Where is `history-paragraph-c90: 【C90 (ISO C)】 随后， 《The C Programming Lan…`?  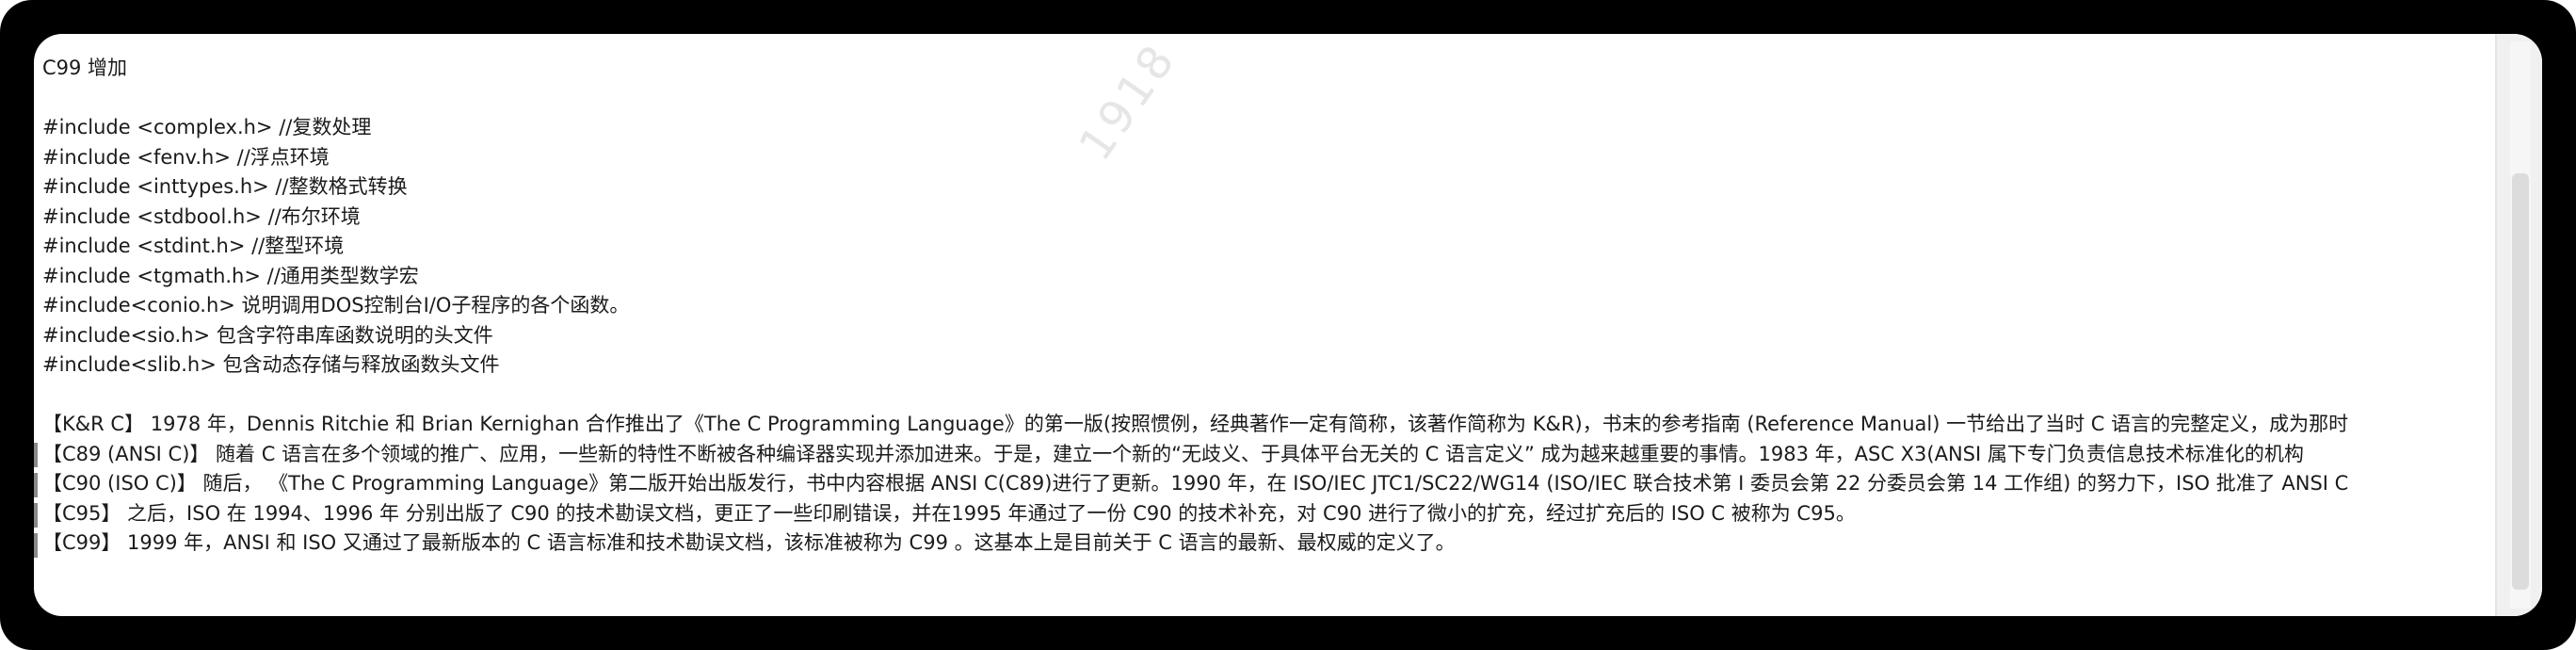
history-paragraph-c90: 【C90 (ISO C)】 随后， 《The C Programming Lan… is located at coordinates (1195, 484).